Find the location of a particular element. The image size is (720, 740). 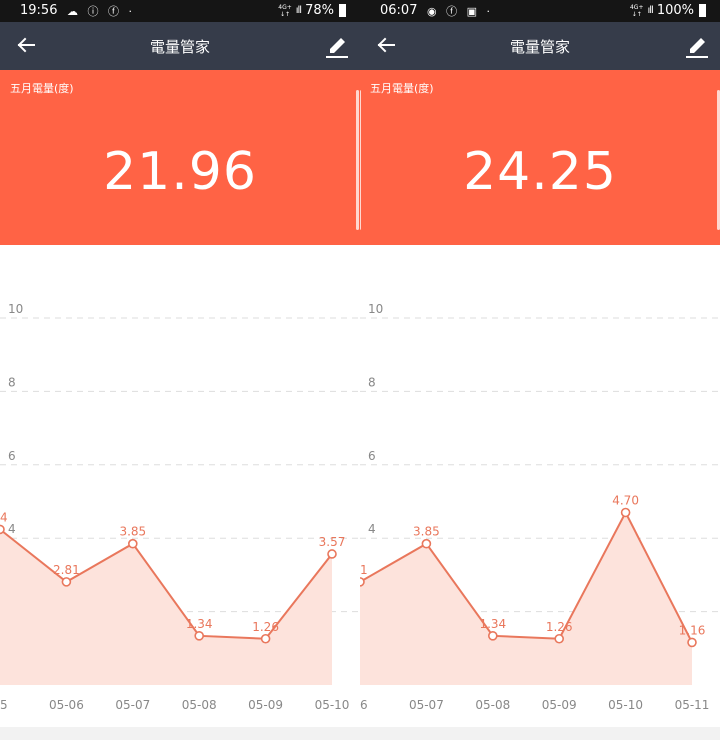

data-label: 24 is located at coordinates (4, 517).